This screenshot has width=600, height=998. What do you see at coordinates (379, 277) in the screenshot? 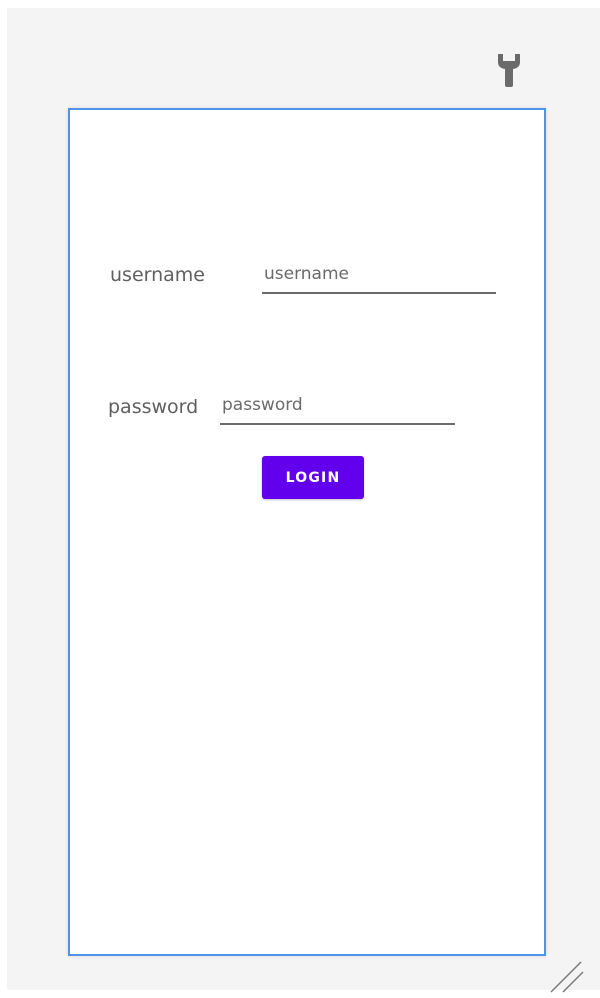
I see `username-input` at bounding box center [379, 277].